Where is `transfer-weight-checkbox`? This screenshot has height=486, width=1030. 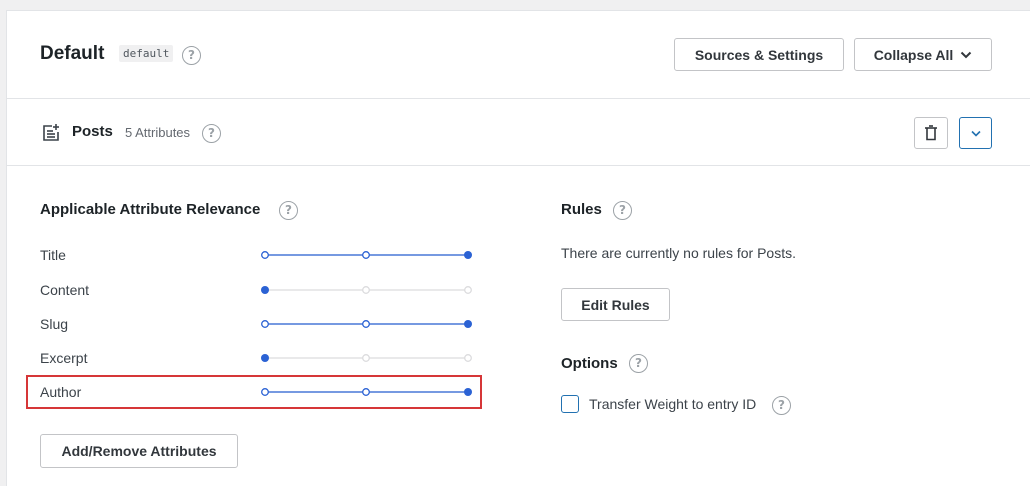
transfer-weight-checkbox is located at coordinates (570, 404).